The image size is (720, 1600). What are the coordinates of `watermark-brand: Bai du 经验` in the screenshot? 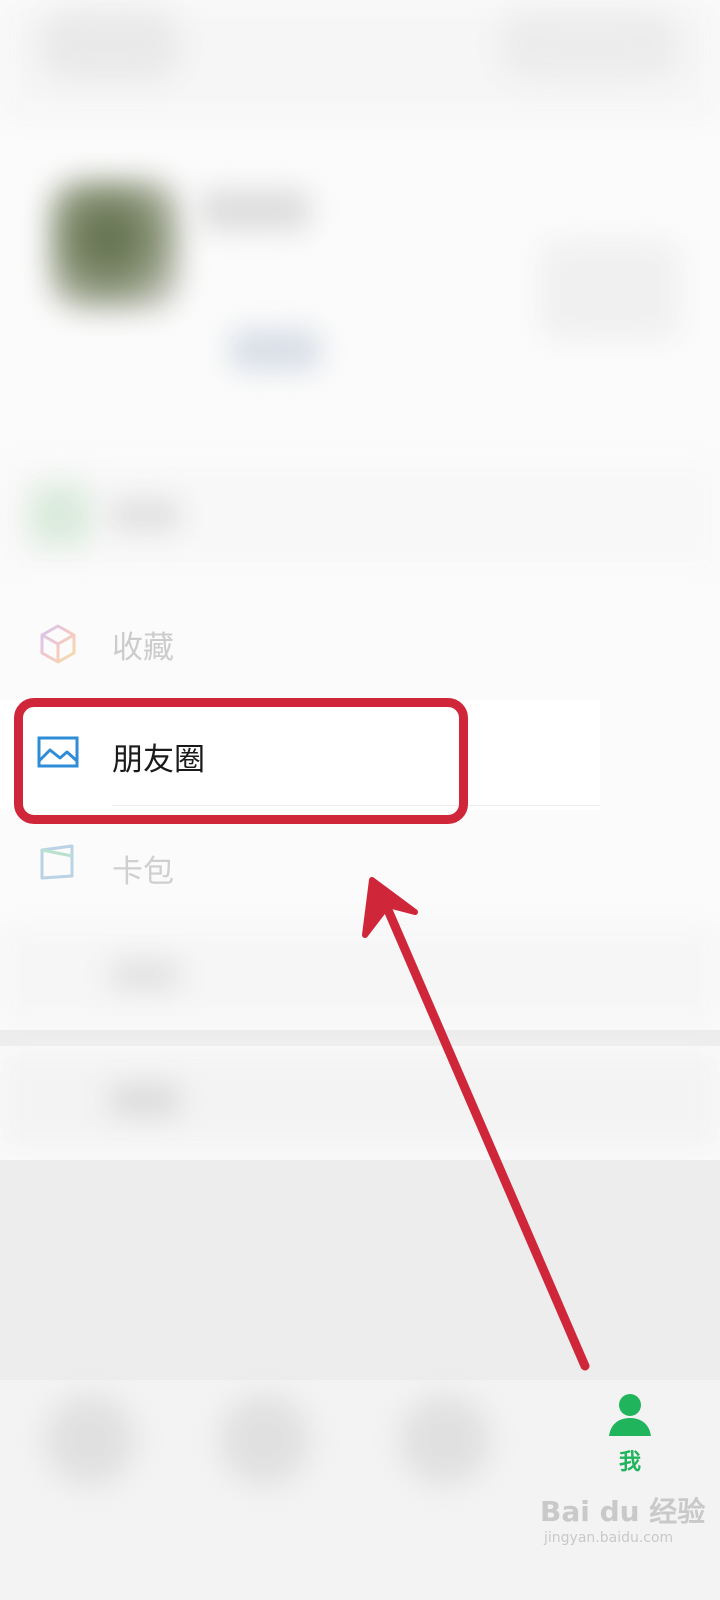 It's located at (623, 1511).